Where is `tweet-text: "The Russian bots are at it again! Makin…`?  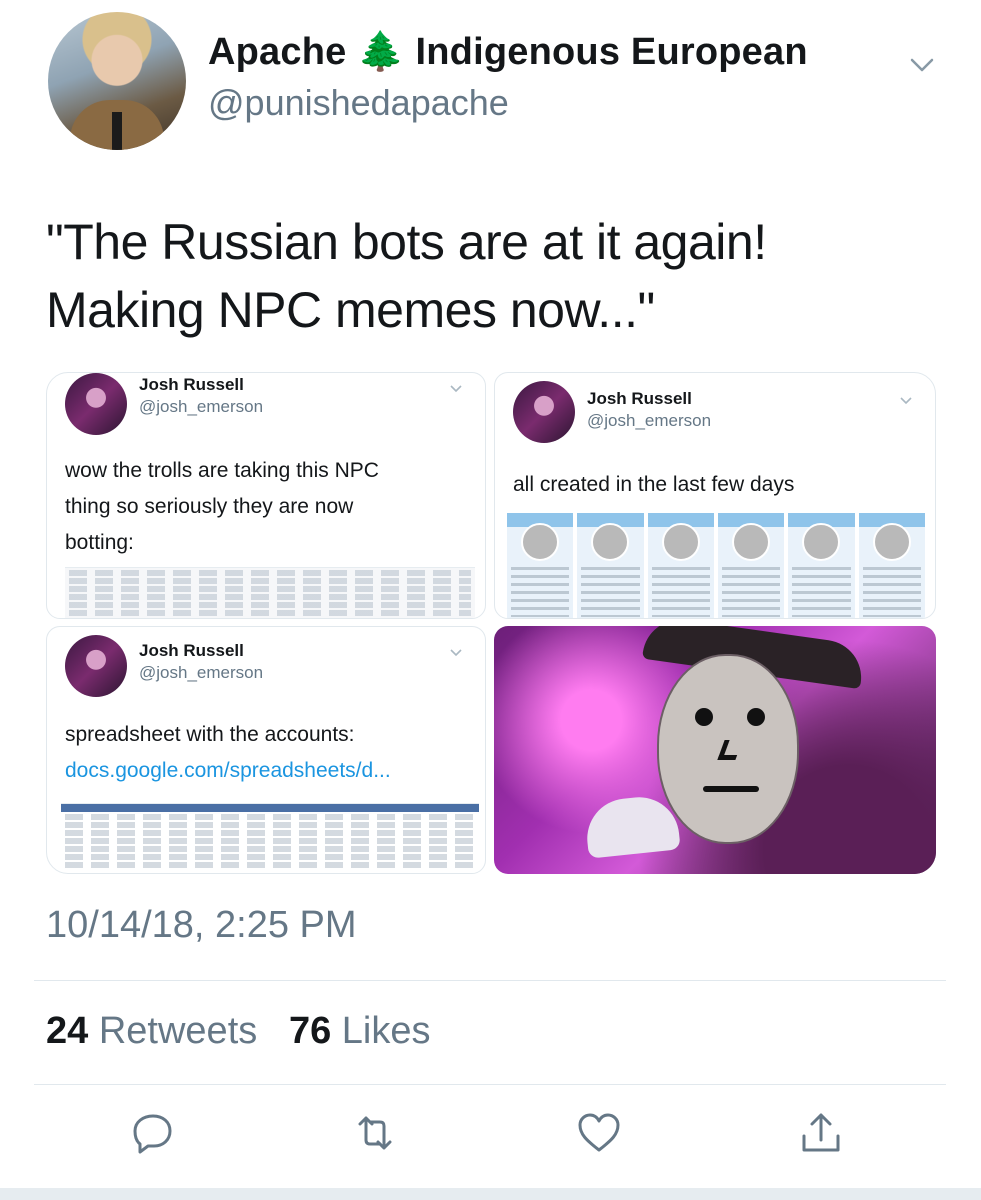 tweet-text: "The Russian bots are at it again! Makin… is located at coordinates (496, 276).